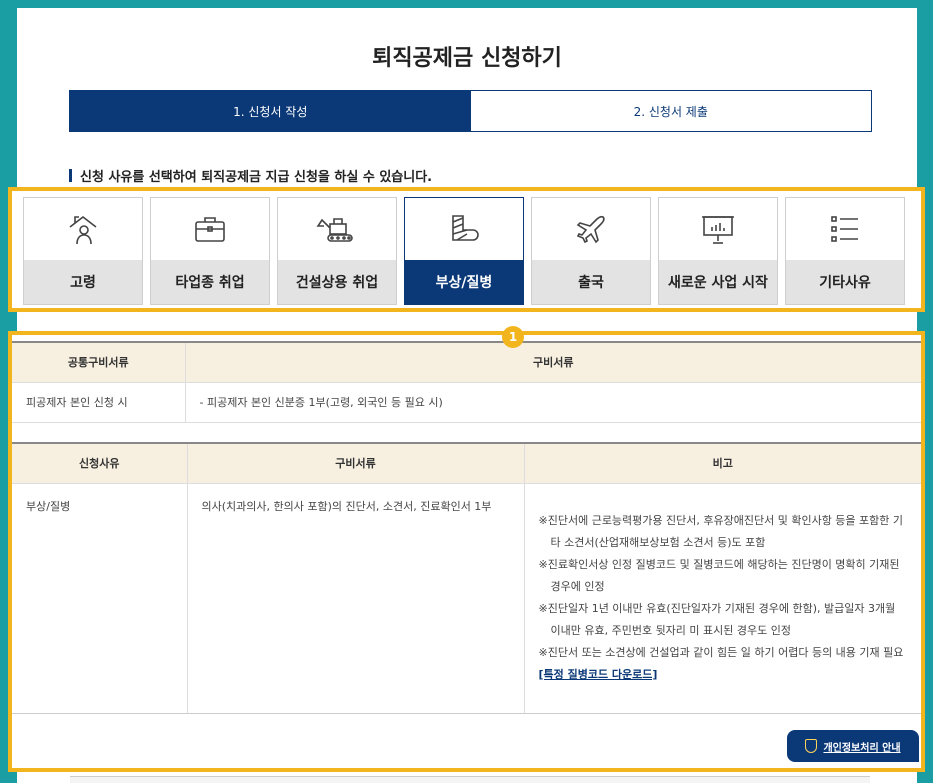  Describe the element at coordinates (722, 463) in the screenshot. I see `column-header: 비고` at that location.